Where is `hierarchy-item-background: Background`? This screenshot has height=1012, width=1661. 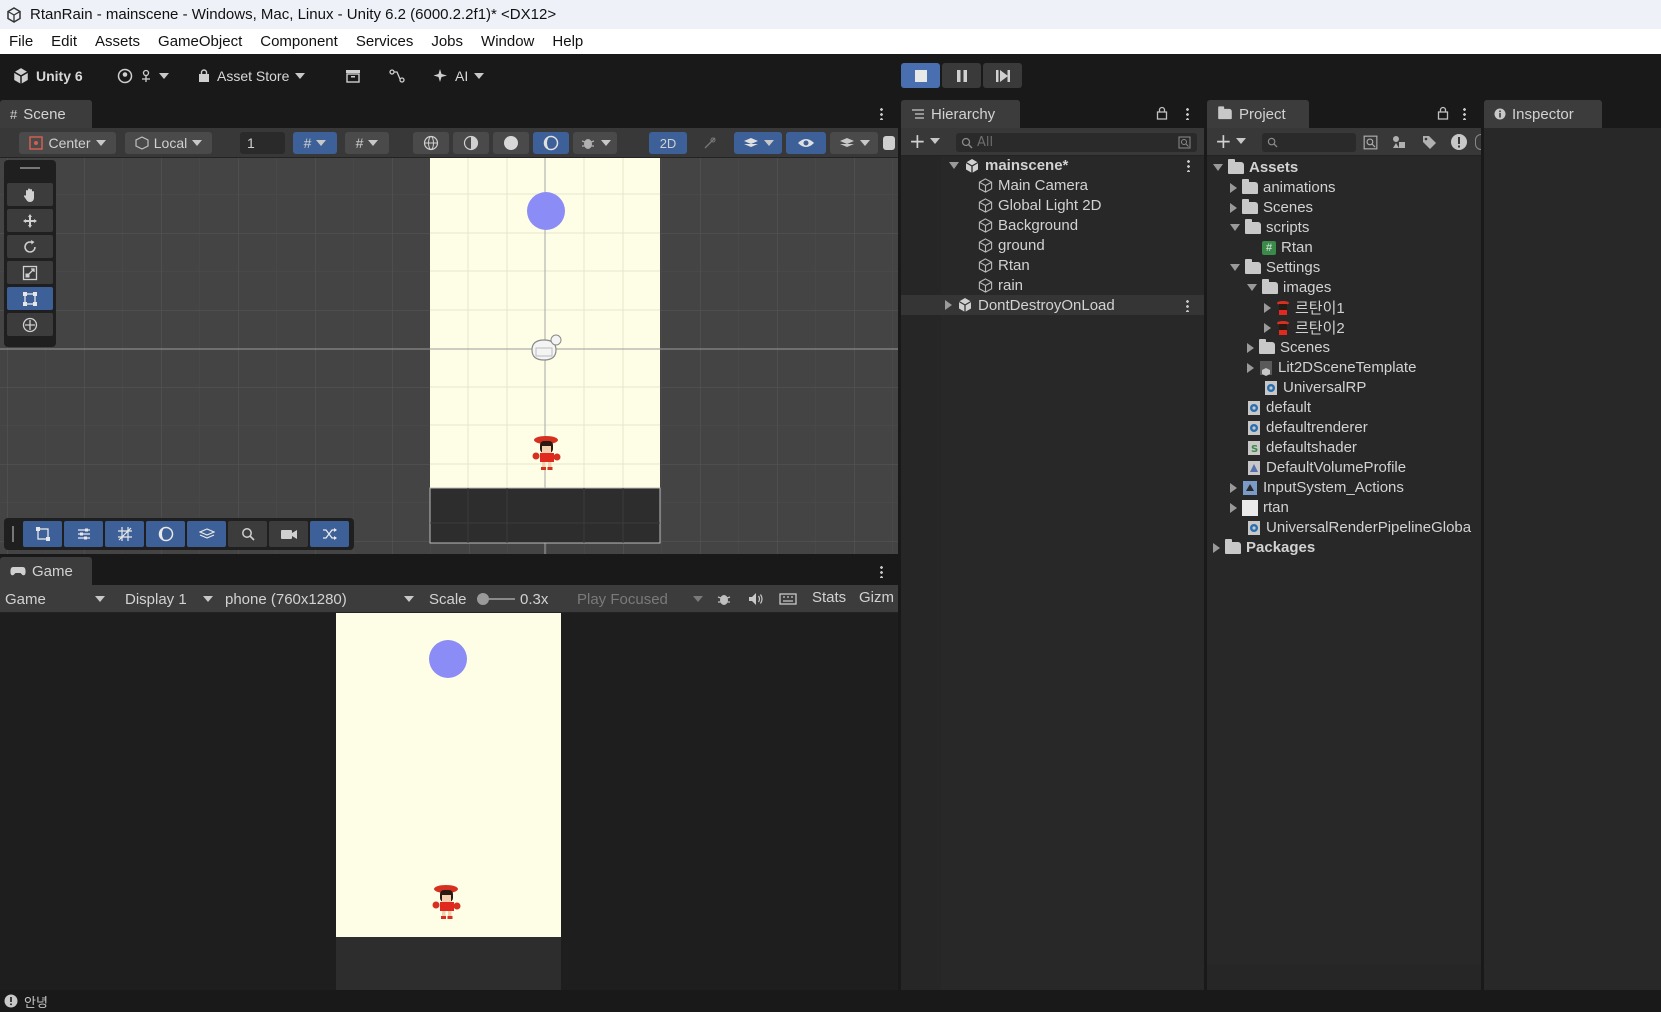
hierarchy-item-background: Background is located at coordinates (1028, 225).